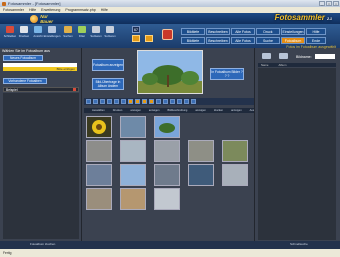 The height and width of the screenshot is (257, 340). Describe the element at coordinates (74, 89) in the screenshot. I see `delete-icon` at that location.